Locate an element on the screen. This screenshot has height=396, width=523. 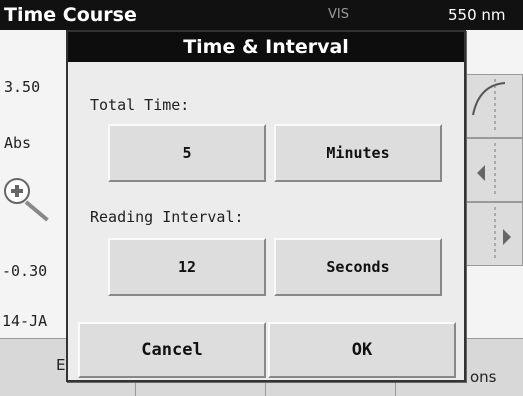
scroll-left-button is located at coordinates (493, 170).